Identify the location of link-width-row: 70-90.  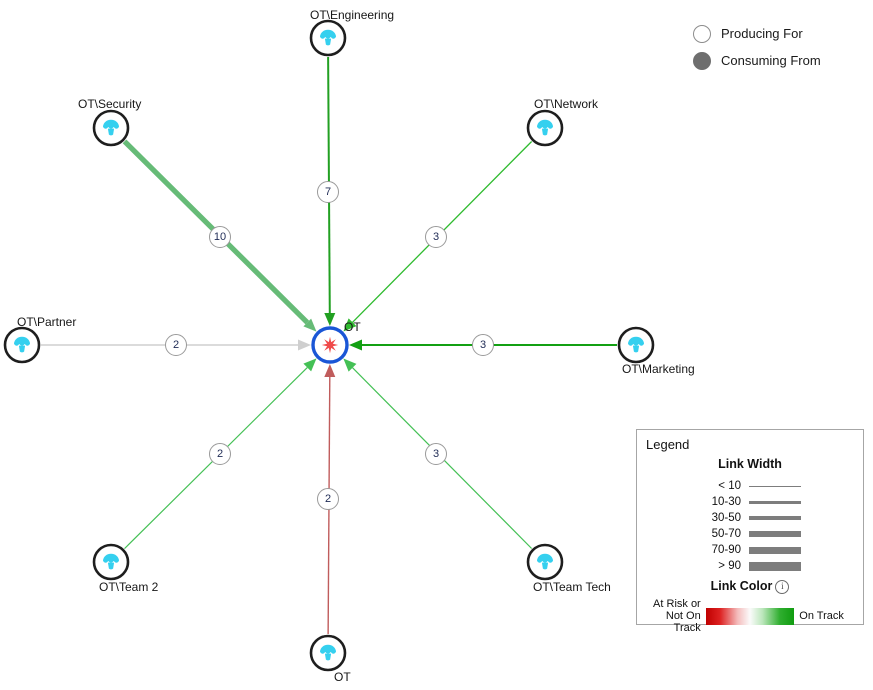
(750, 550).